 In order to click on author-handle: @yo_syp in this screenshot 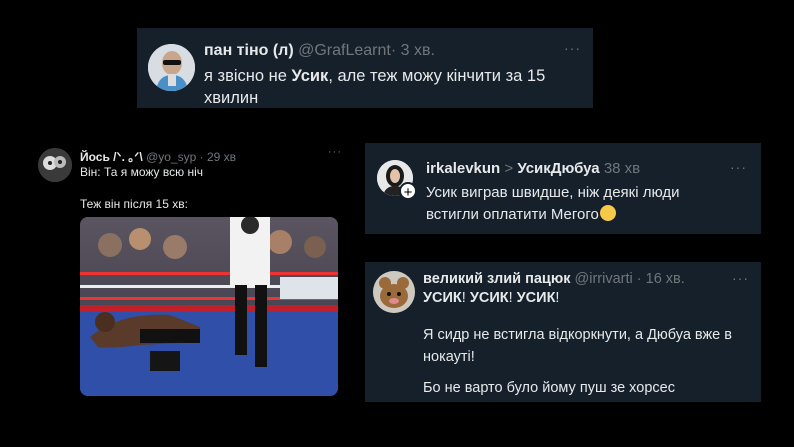, I will do `click(171, 157)`.